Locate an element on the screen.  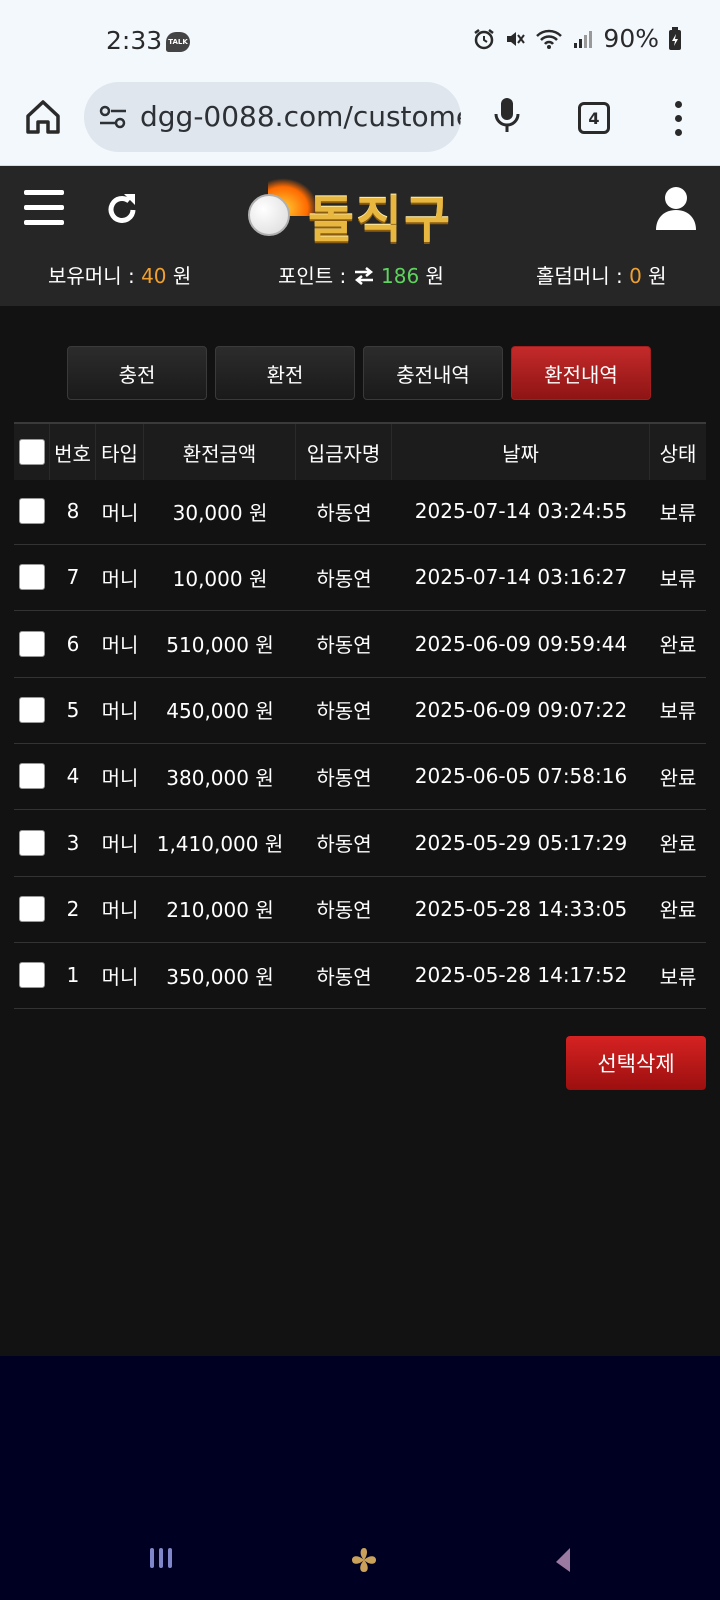
select-all-checkbox is located at coordinates (31, 452).